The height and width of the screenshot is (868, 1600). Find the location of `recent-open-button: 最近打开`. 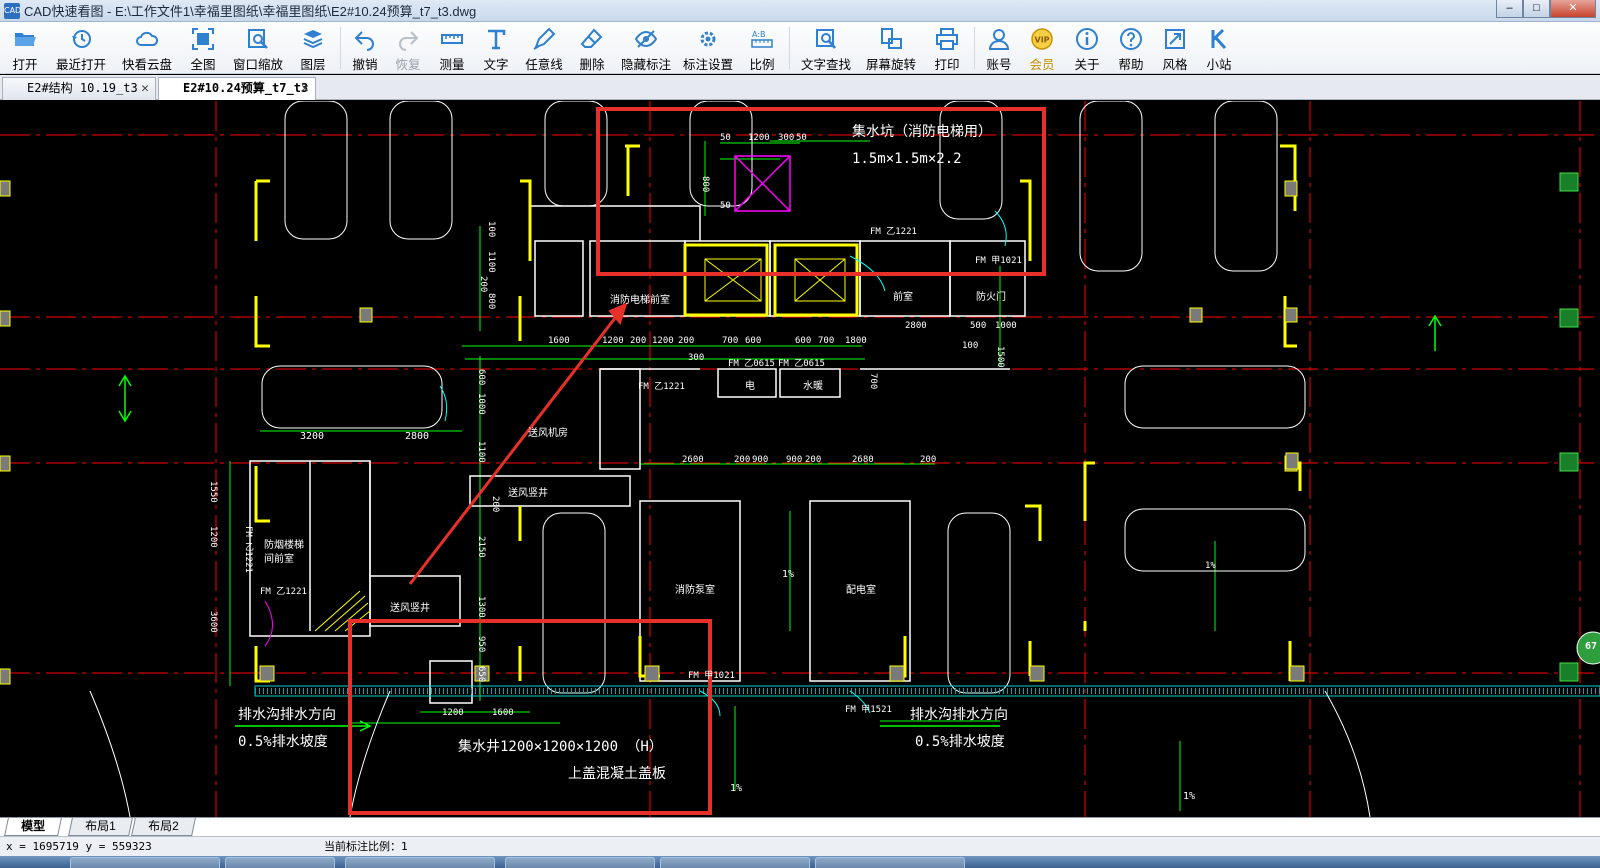

recent-open-button: 最近打开 is located at coordinates (81, 47).